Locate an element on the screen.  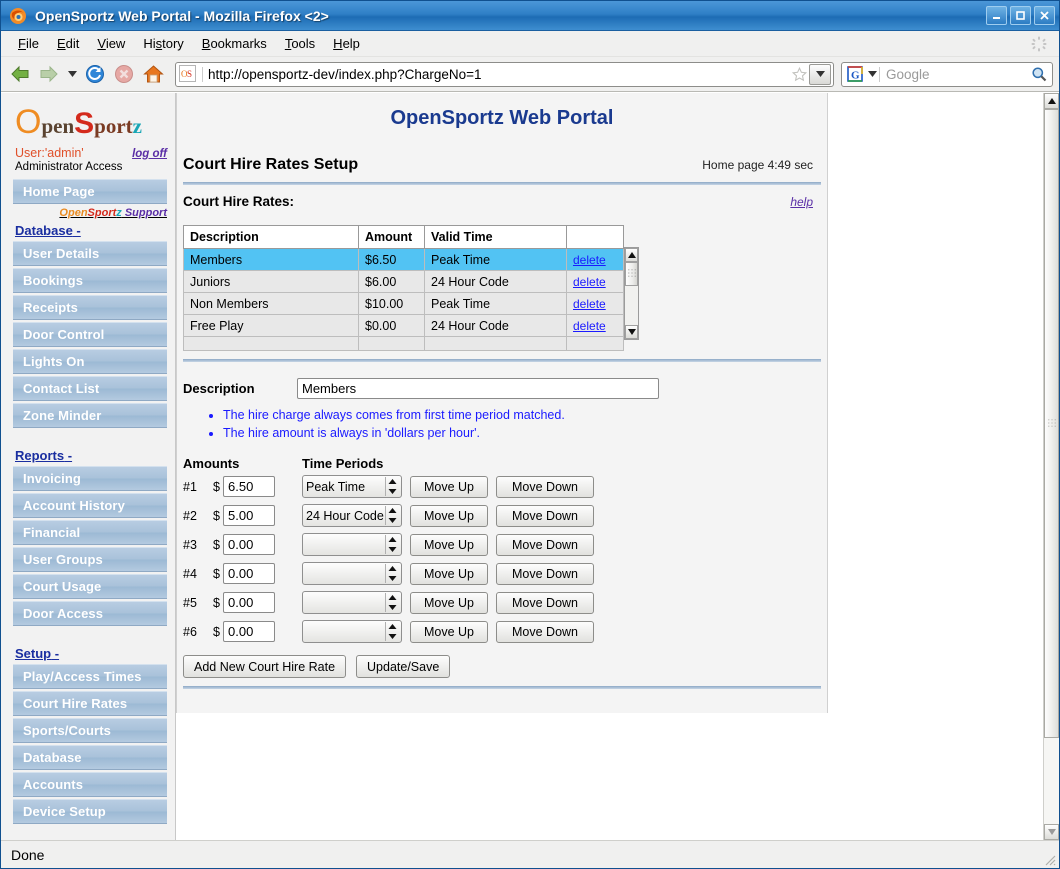
table-scroll-track is located at coordinates (631, 293).